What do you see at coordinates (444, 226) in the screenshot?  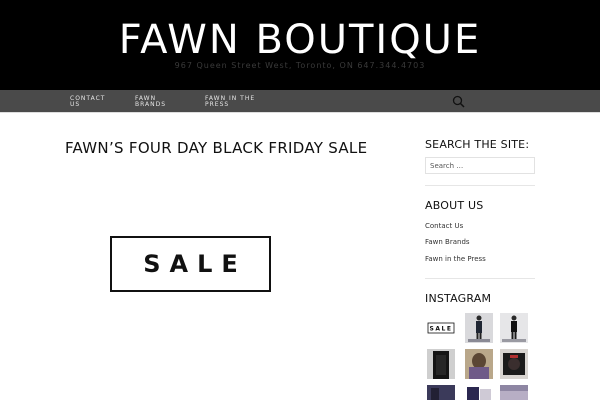 I see `sidebar-link-contact-us: Contact Us` at bounding box center [444, 226].